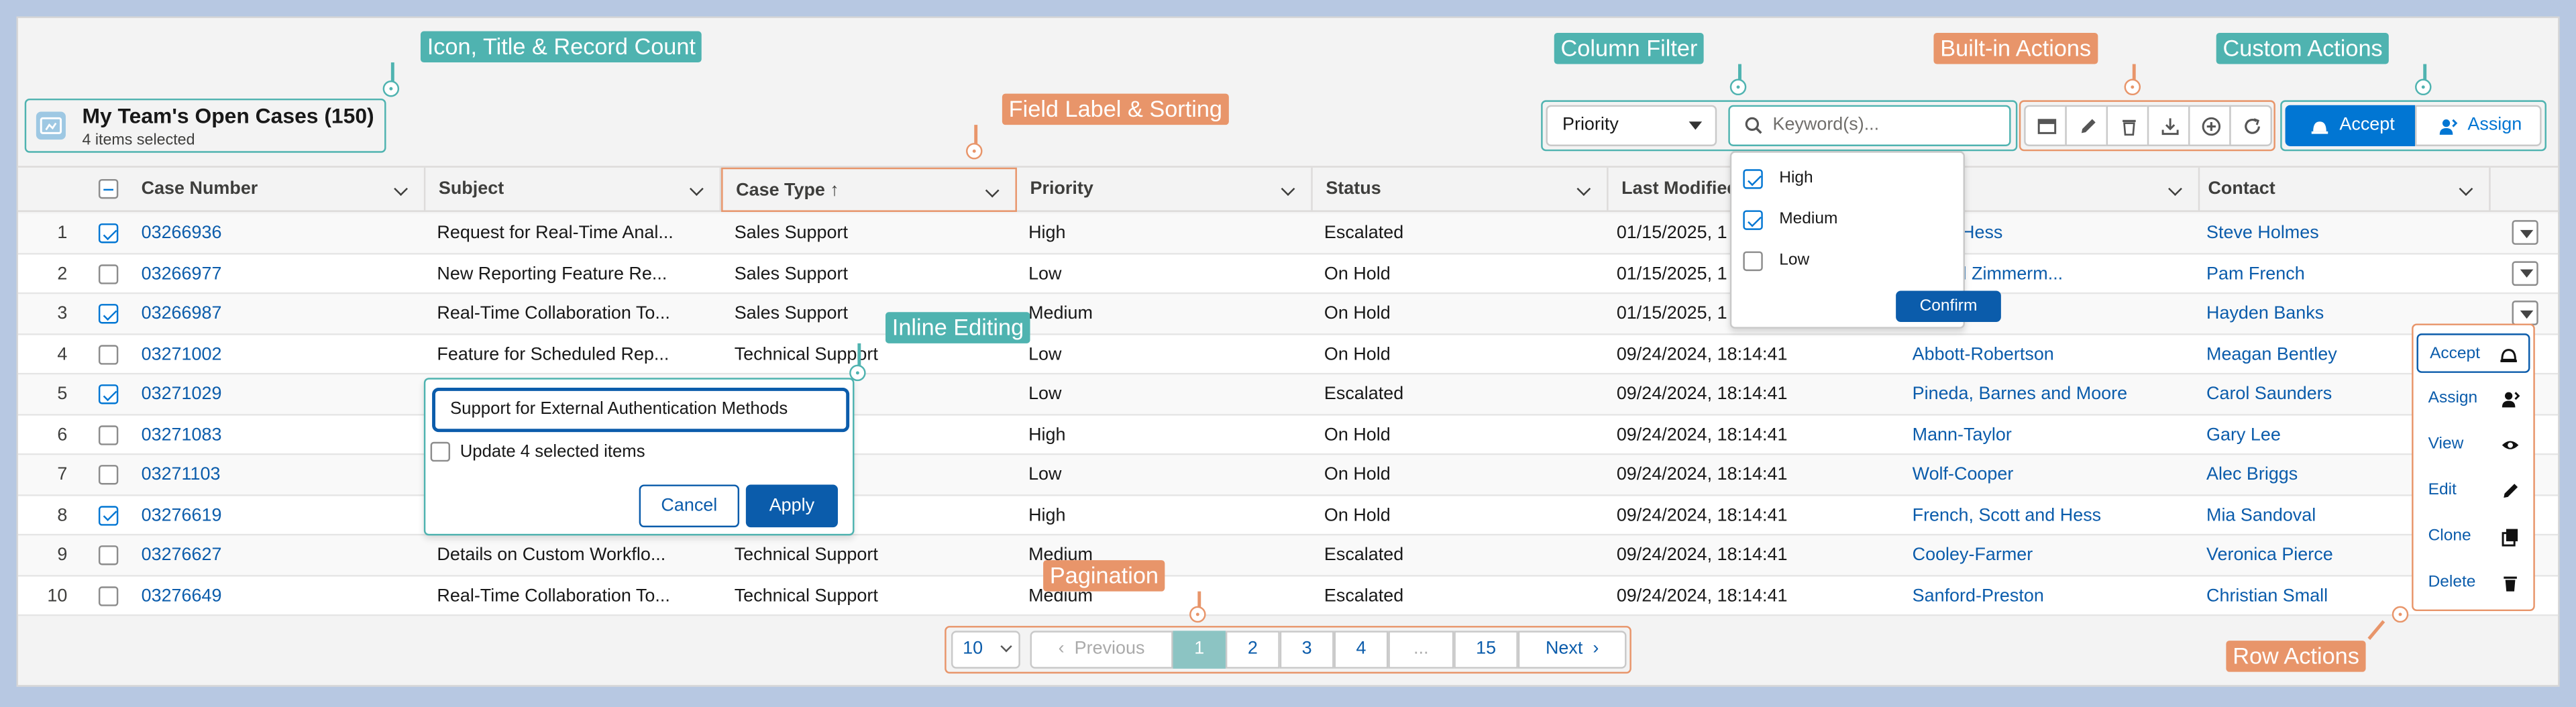 The height and width of the screenshot is (707, 2576). What do you see at coordinates (1199, 650) in the screenshot?
I see `page-1-button: 1` at bounding box center [1199, 650].